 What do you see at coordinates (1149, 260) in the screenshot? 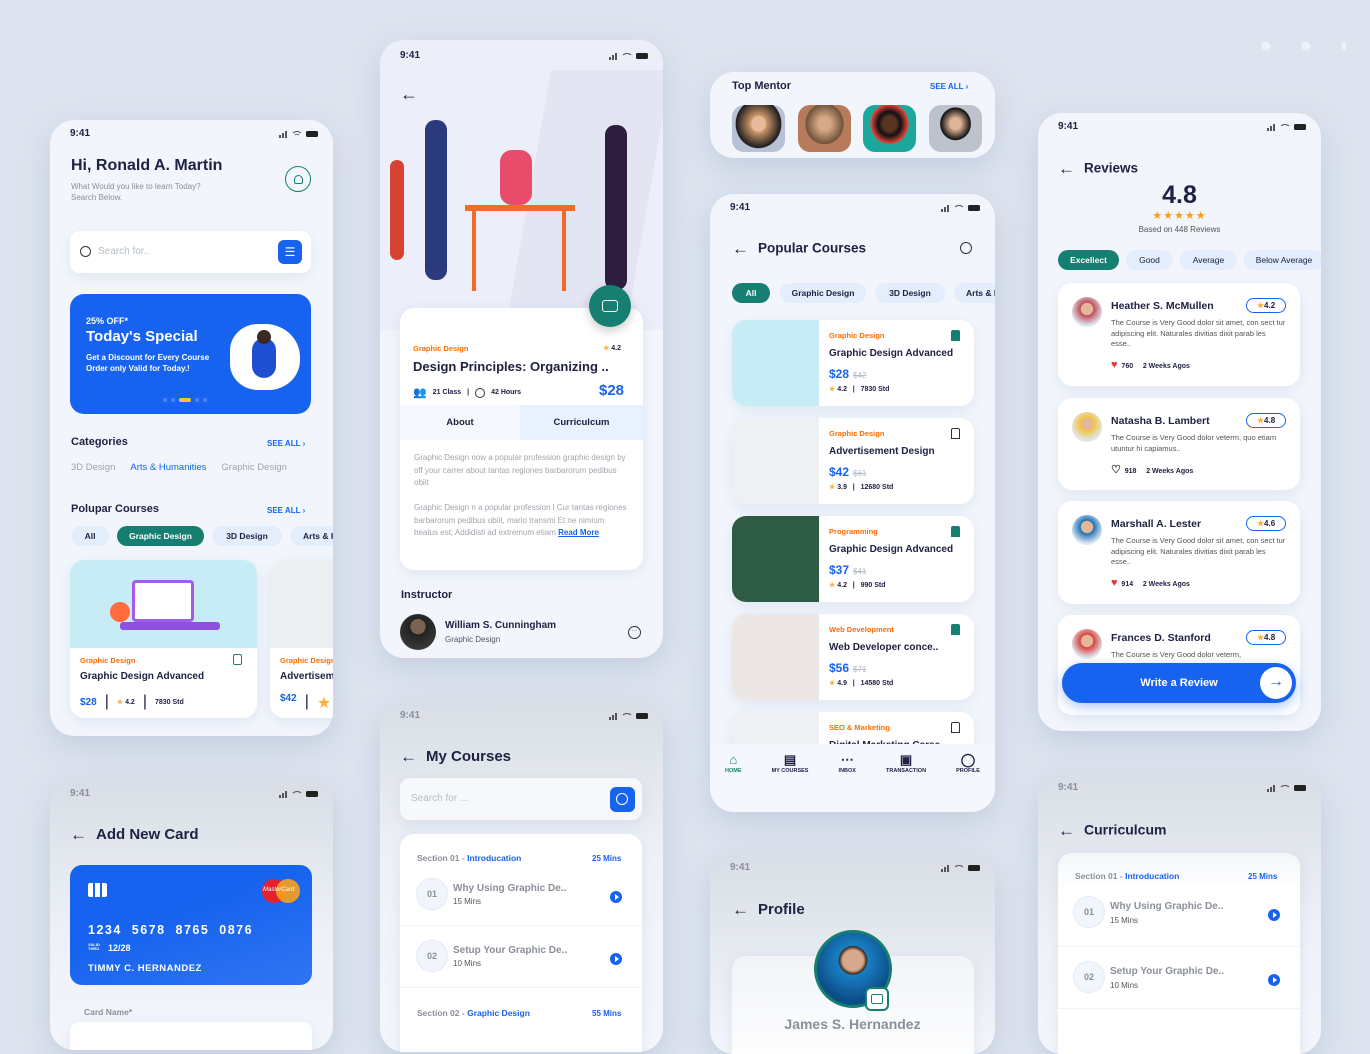
I see `filter-good: Good` at bounding box center [1149, 260].